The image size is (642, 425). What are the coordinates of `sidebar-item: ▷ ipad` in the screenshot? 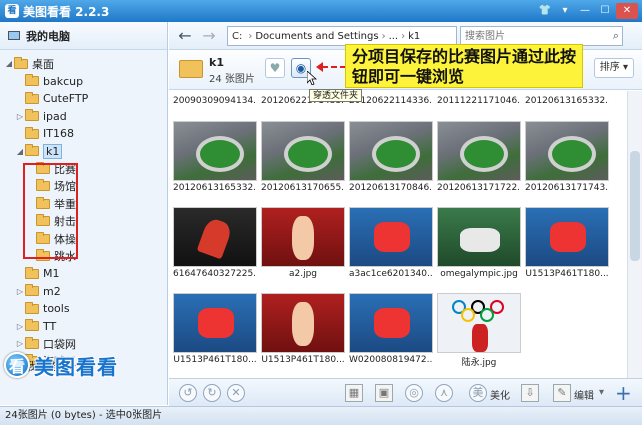 It's located at (41, 116).